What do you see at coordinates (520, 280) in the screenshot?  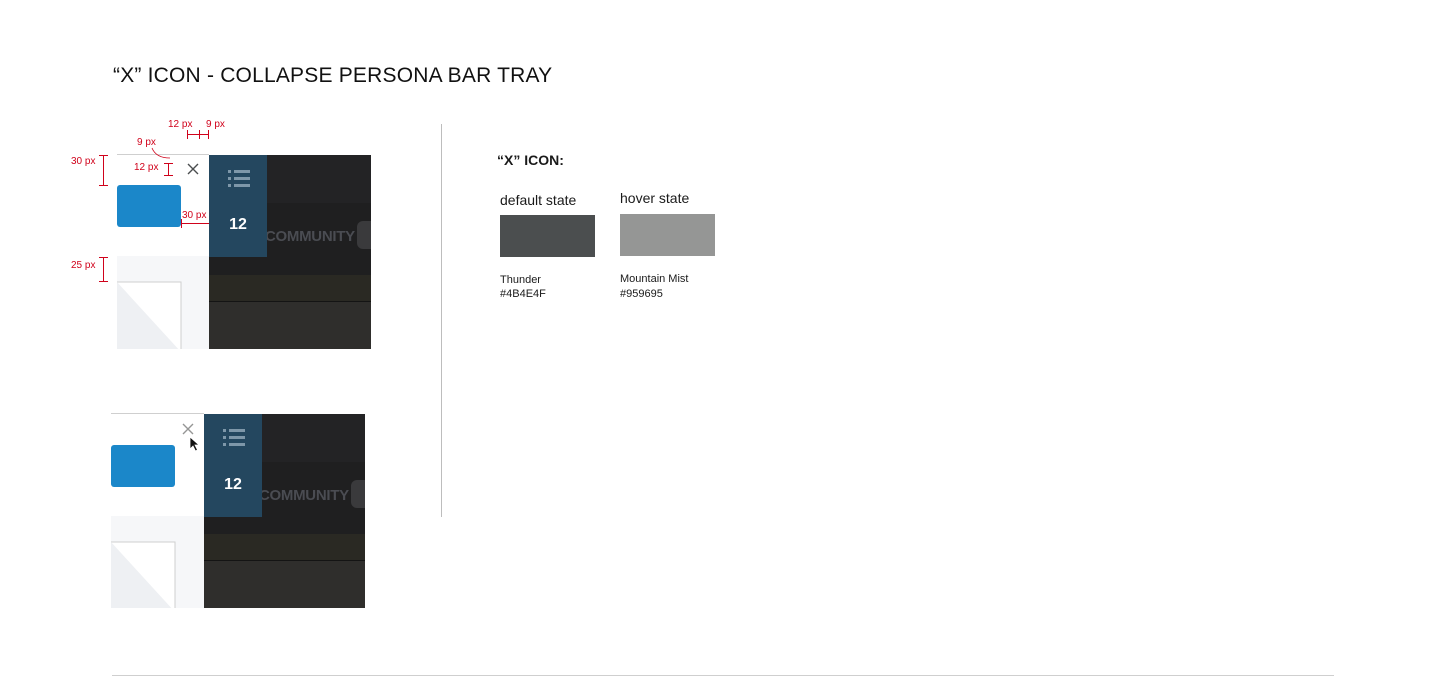 I see `default-color-name: Thunder` at bounding box center [520, 280].